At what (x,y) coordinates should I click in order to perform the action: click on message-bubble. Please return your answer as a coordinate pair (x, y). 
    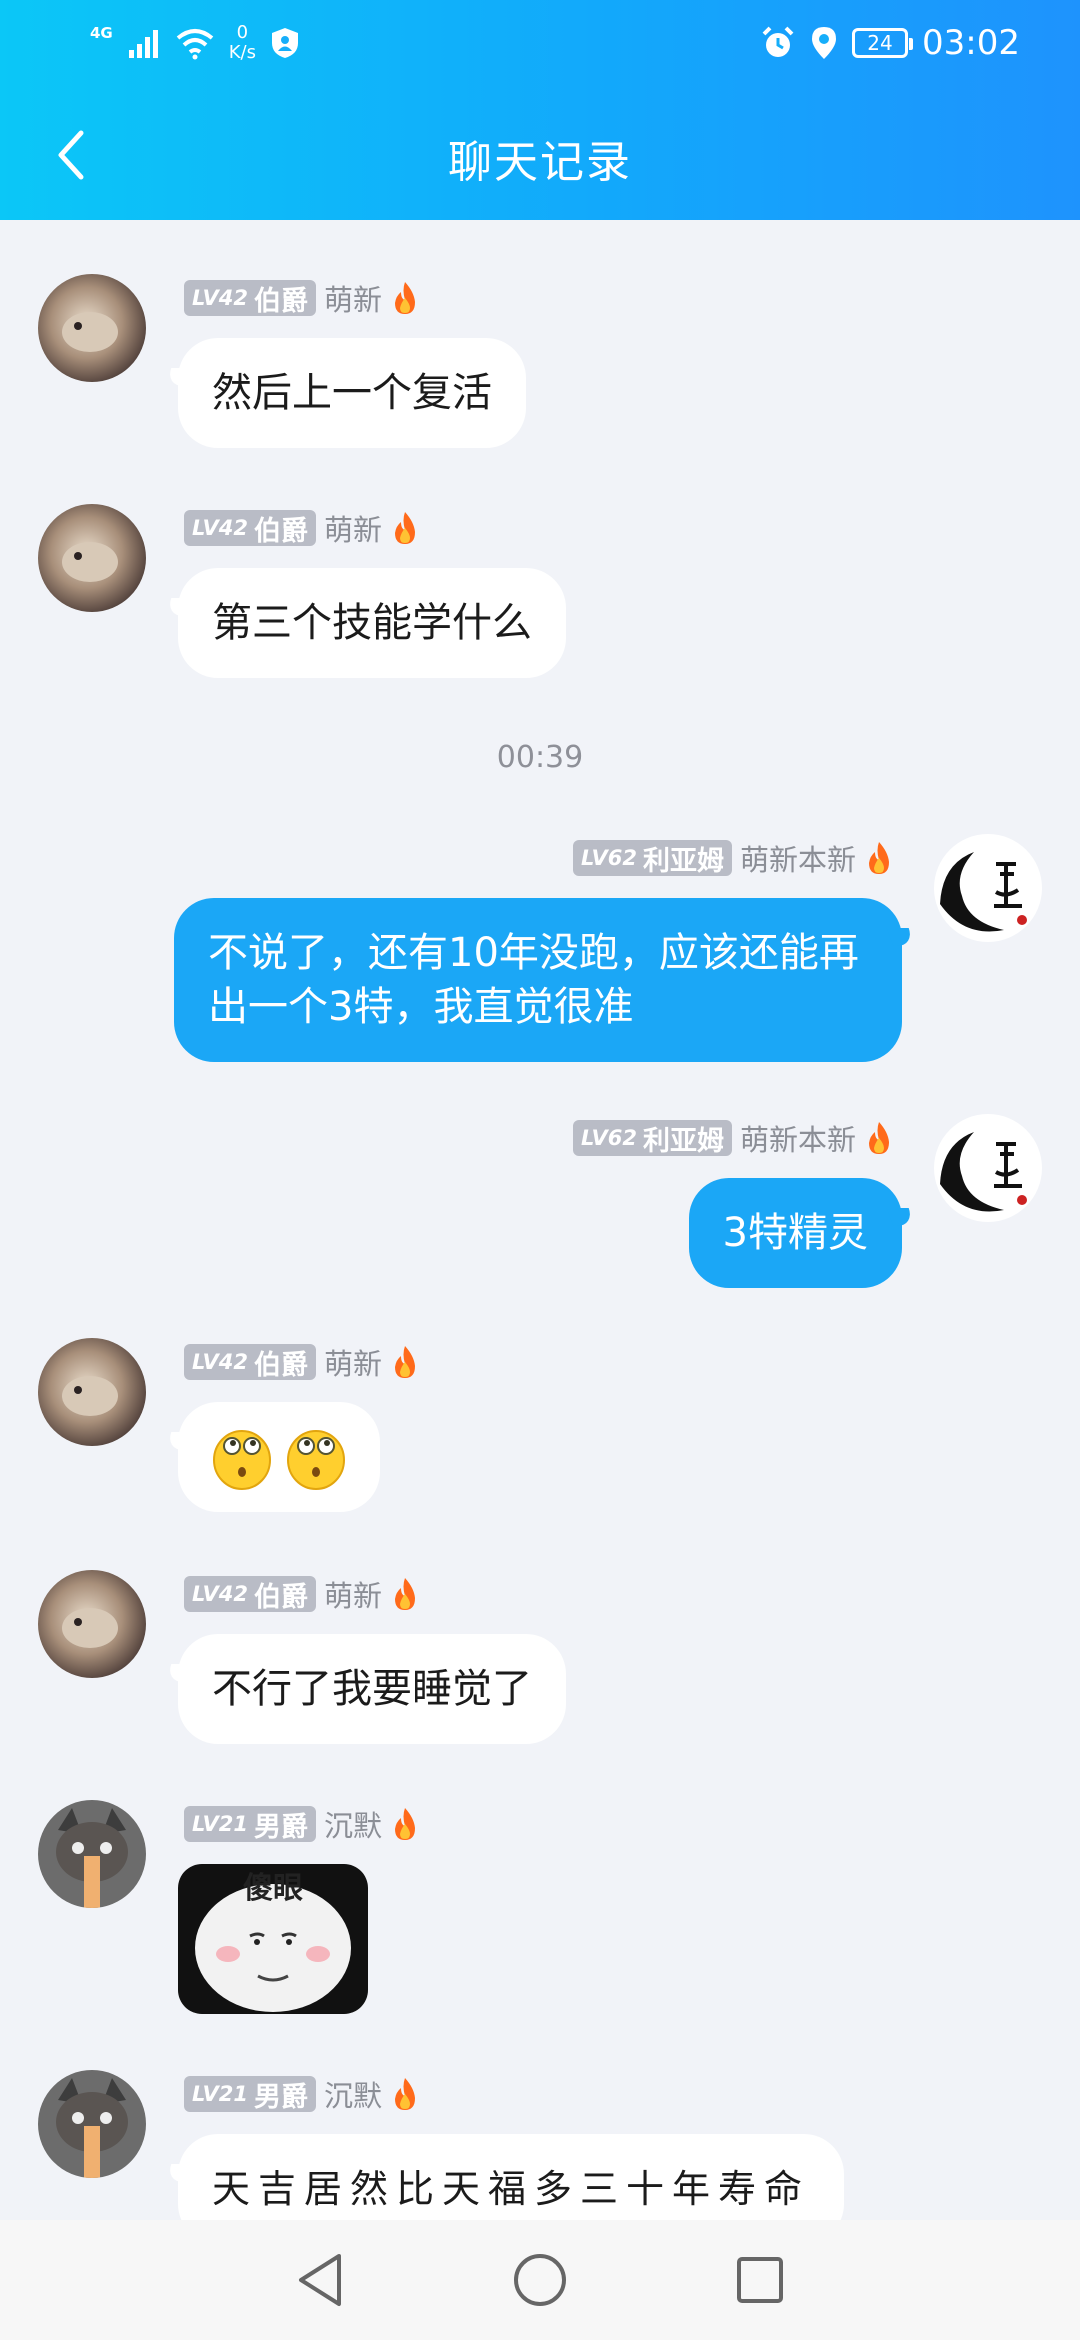
    Looking at the image, I should click on (279, 1457).